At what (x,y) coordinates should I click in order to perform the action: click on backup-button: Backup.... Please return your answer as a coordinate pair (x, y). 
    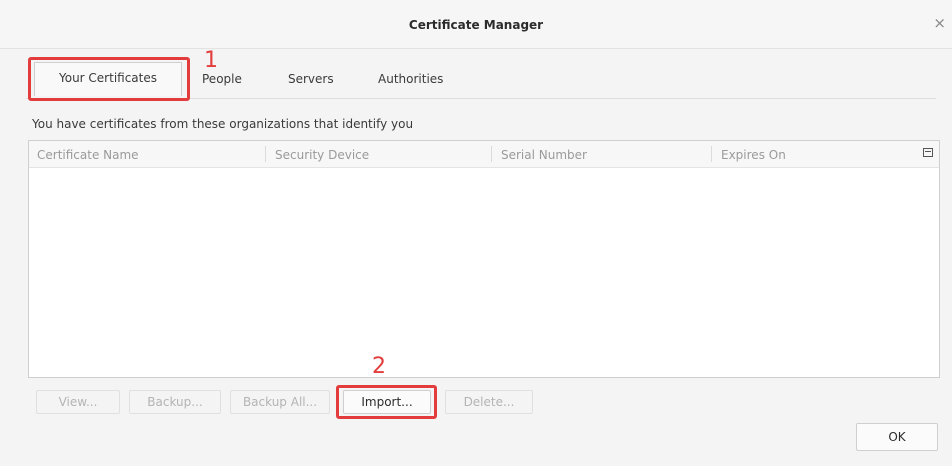
    Looking at the image, I should click on (175, 402).